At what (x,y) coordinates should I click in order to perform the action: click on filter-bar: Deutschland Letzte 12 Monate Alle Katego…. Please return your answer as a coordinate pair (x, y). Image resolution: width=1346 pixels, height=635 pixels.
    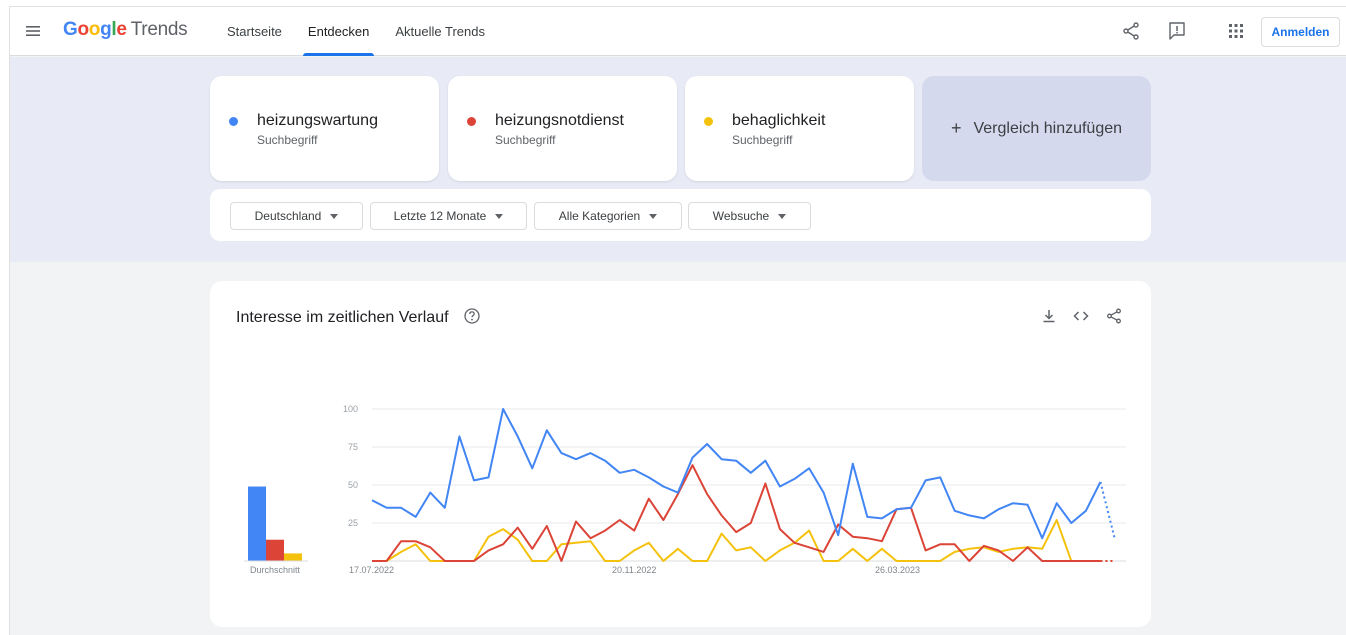
    Looking at the image, I should click on (680, 215).